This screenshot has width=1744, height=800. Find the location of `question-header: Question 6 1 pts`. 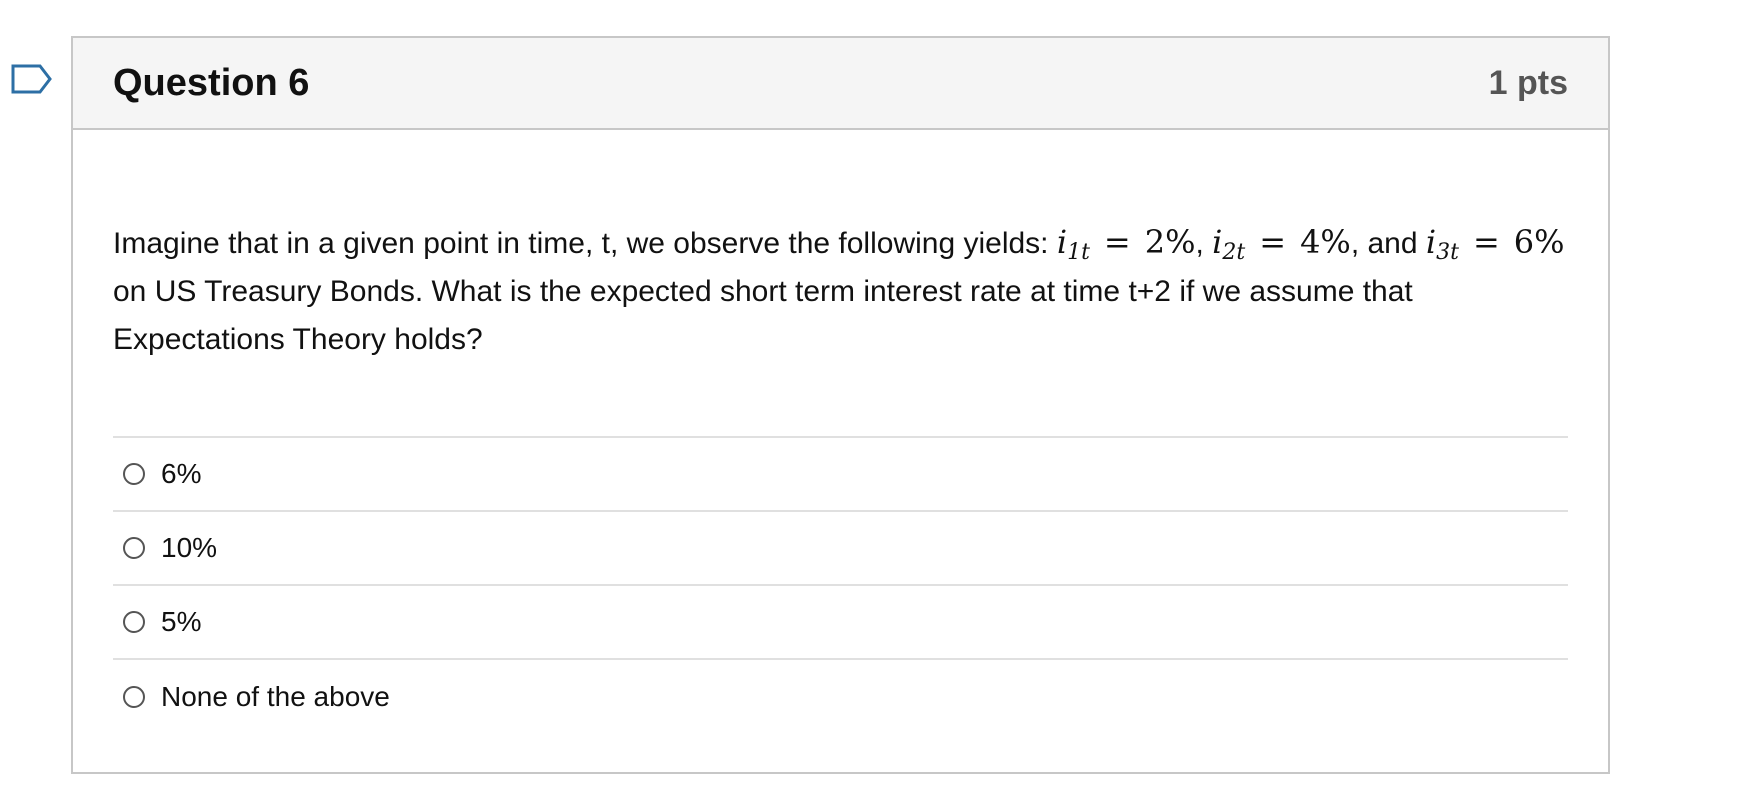

question-header: Question 6 1 pts is located at coordinates (840, 84).